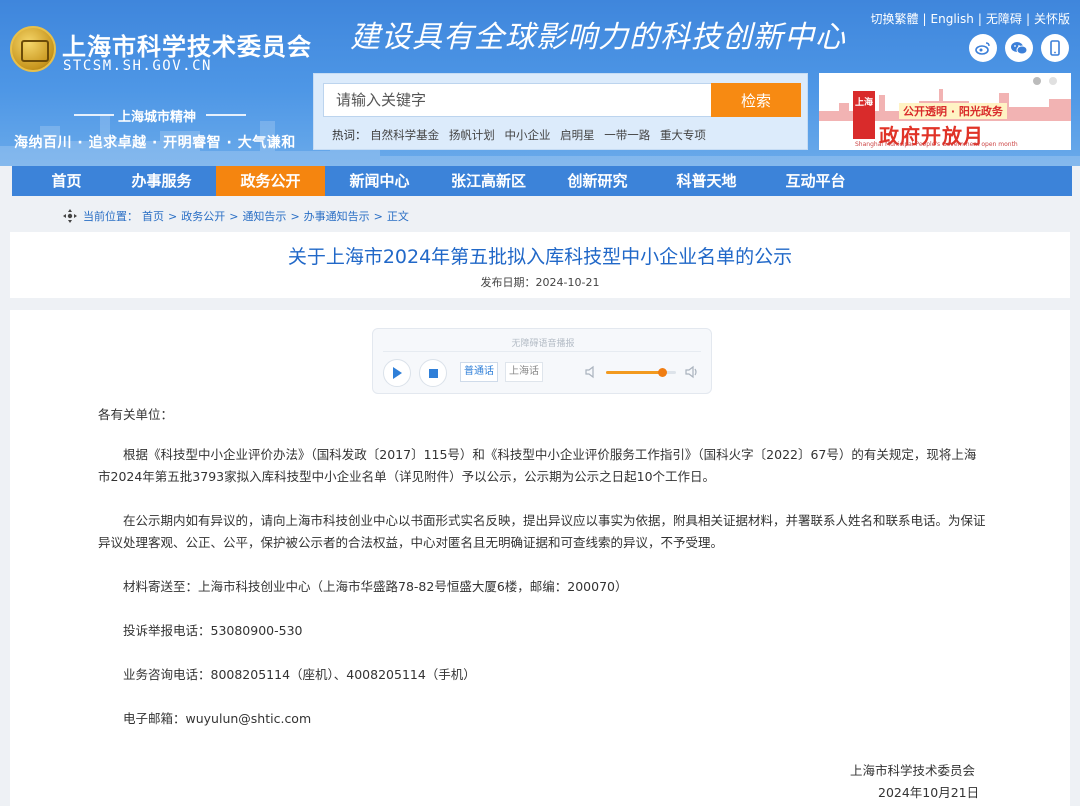 The width and height of the screenshot is (1080, 806). I want to click on nav-item-interaction: 互动平台, so click(815, 181).